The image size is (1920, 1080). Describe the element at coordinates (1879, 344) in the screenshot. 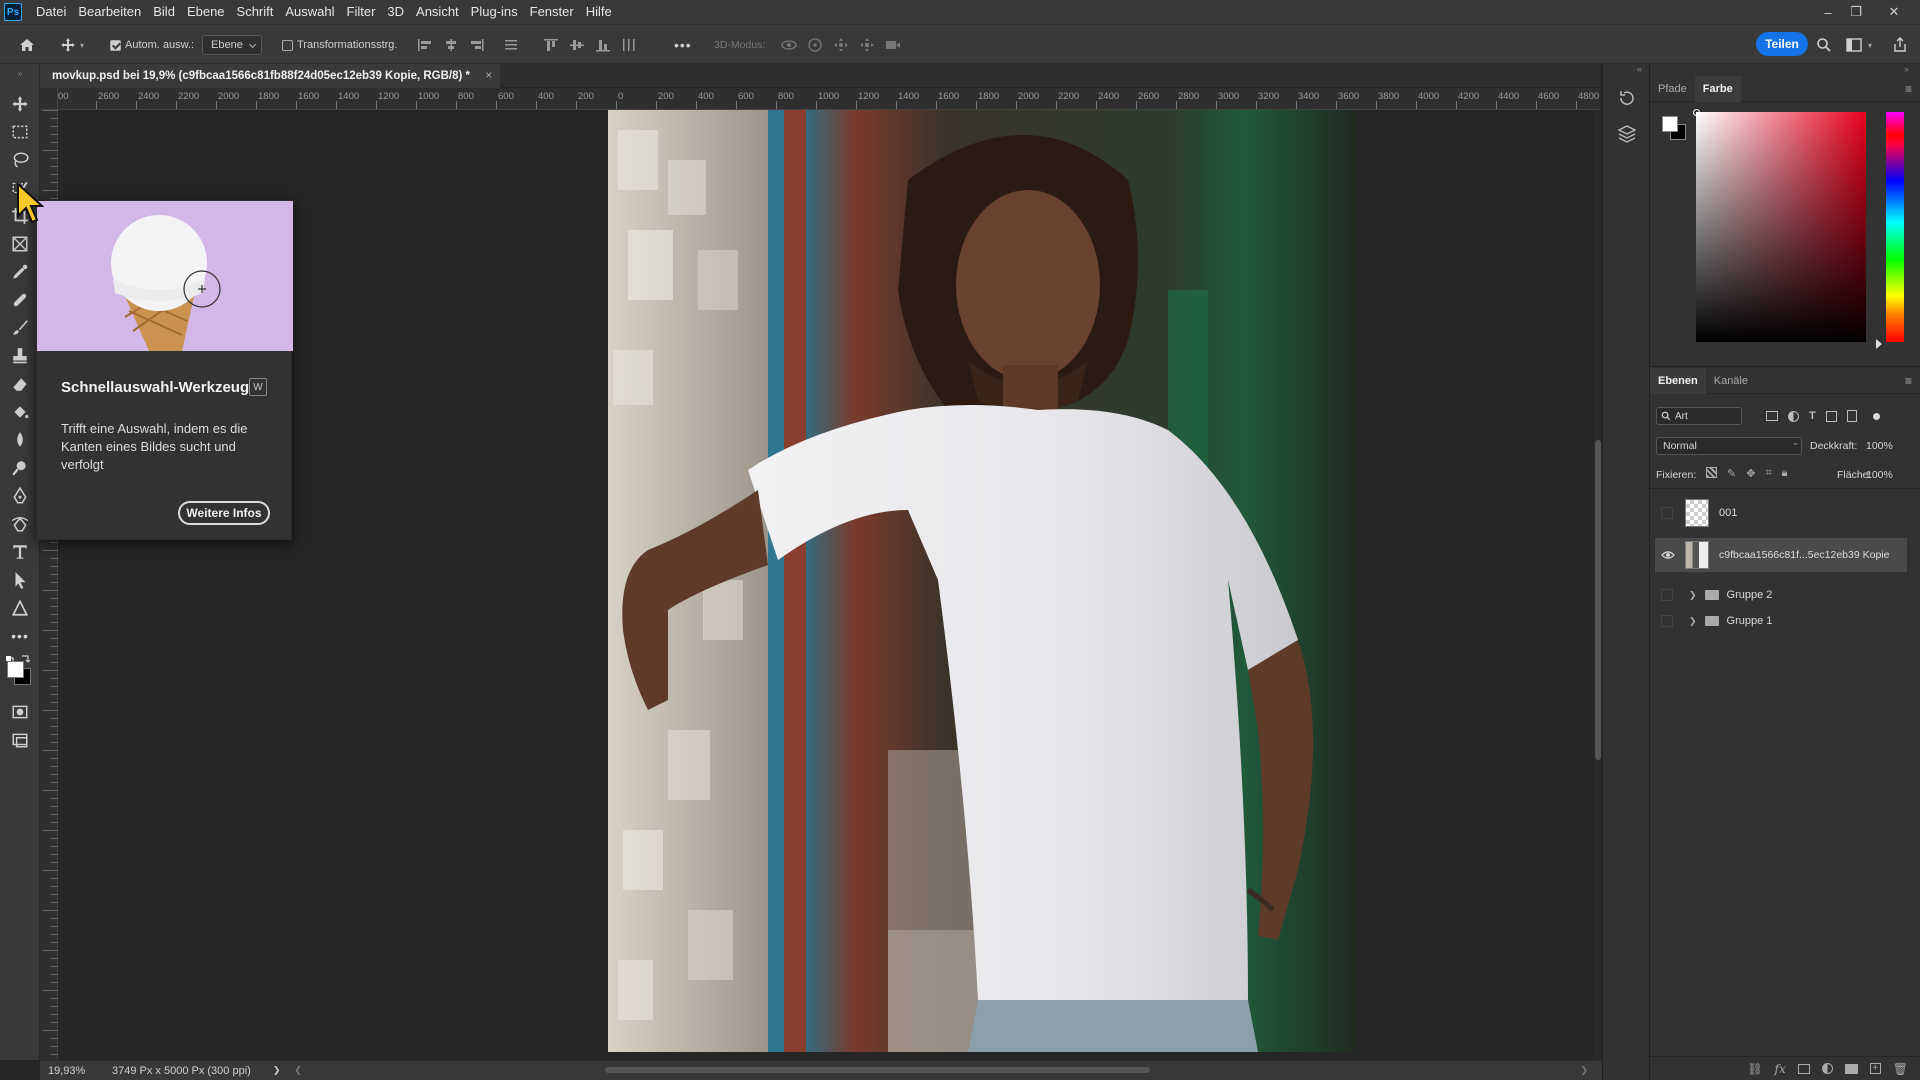

I see `hue-slider-handle` at that location.